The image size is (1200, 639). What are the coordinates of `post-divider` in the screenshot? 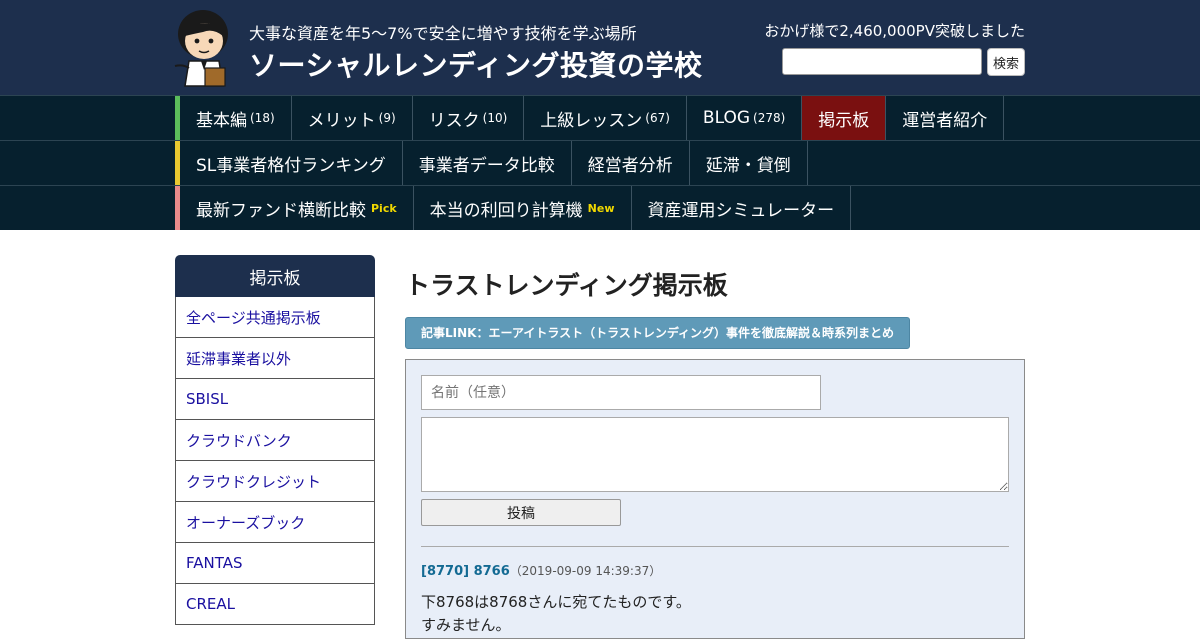 It's located at (715, 546).